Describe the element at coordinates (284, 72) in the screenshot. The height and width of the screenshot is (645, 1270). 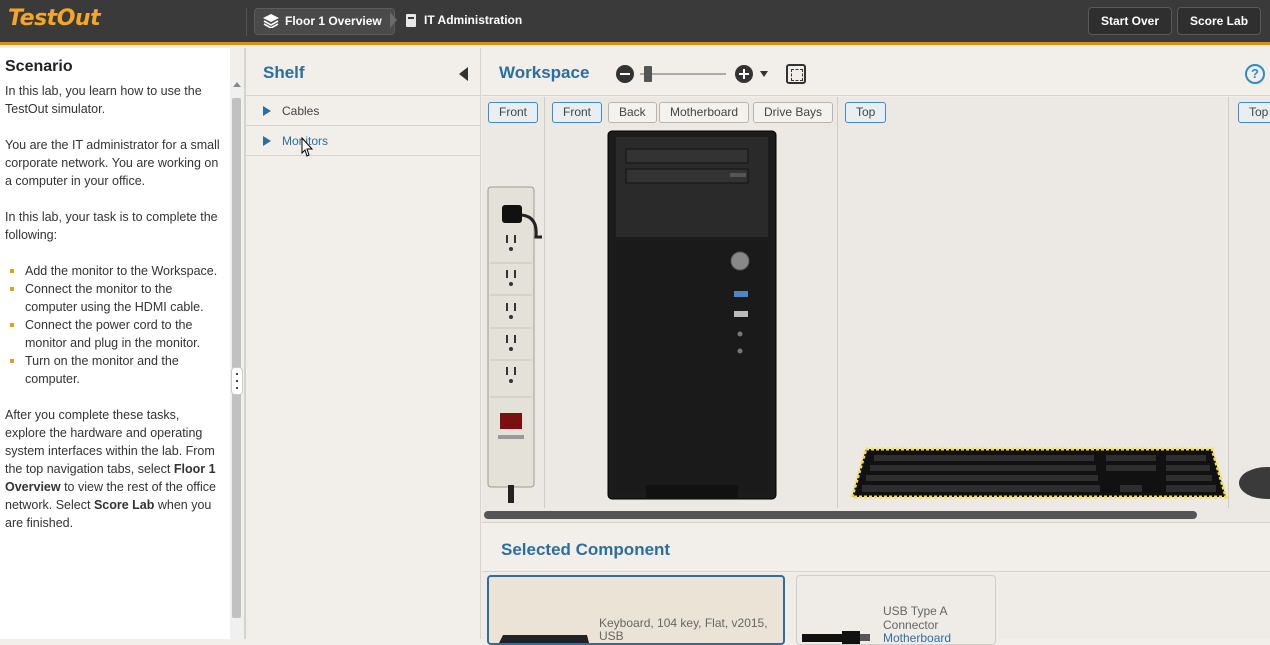
I see `shelf-title: Shelf` at that location.